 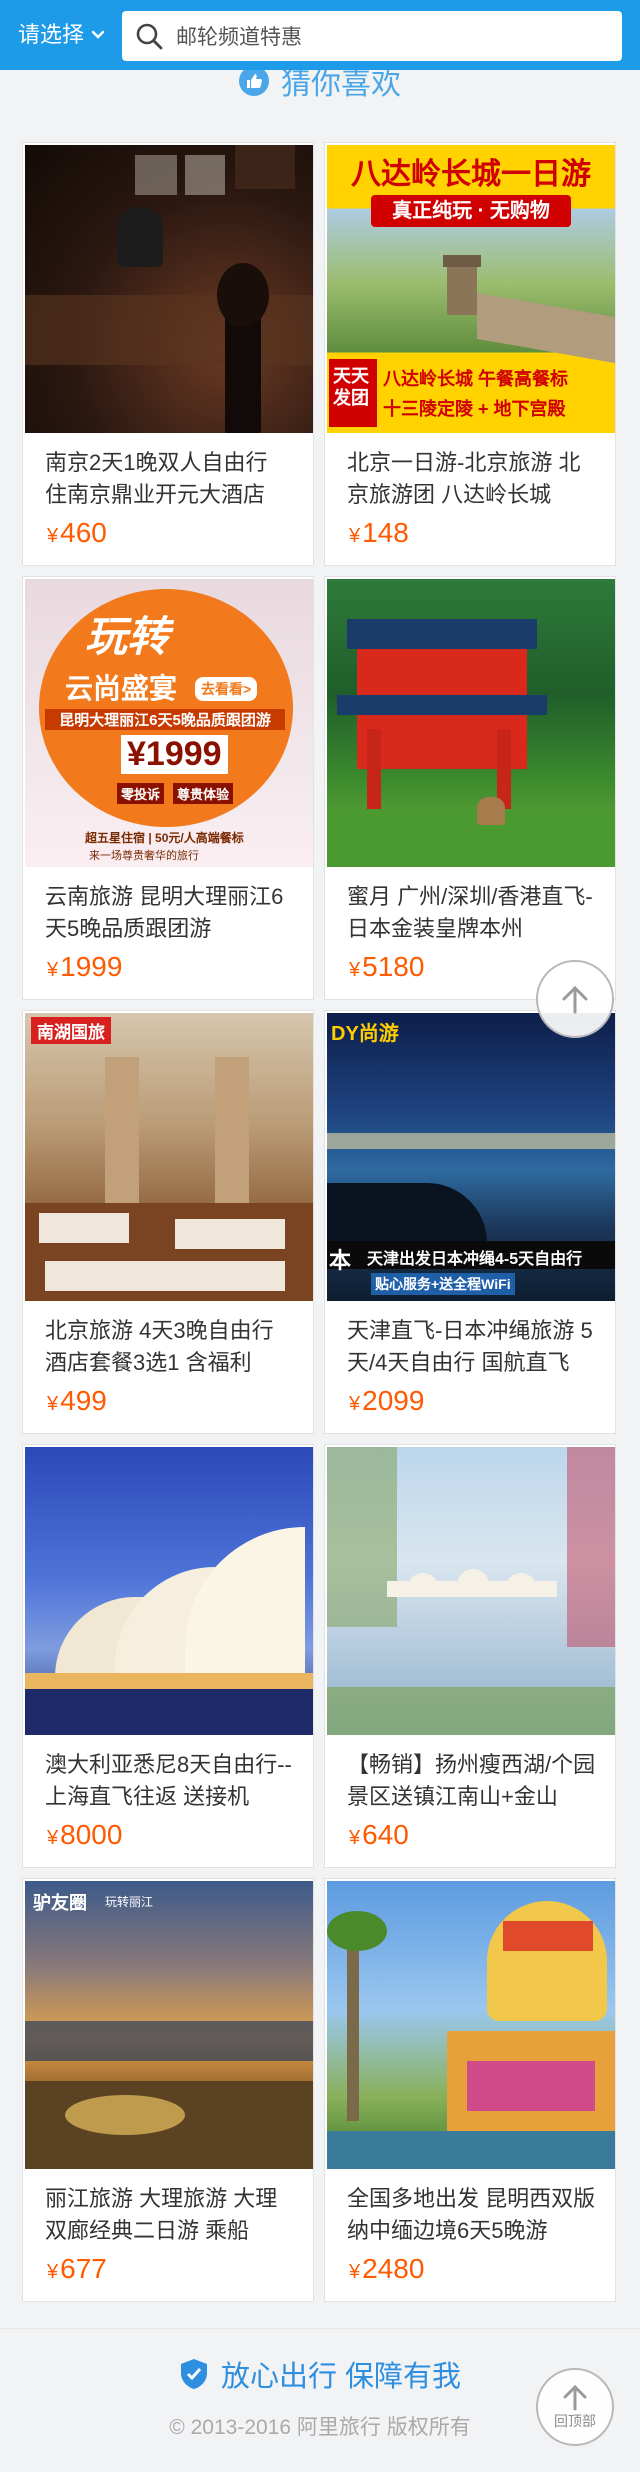 What do you see at coordinates (156, 478) in the screenshot?
I see `product-title: 南京2天1晚双人自由行 住南京鼎业开元大酒店` at bounding box center [156, 478].